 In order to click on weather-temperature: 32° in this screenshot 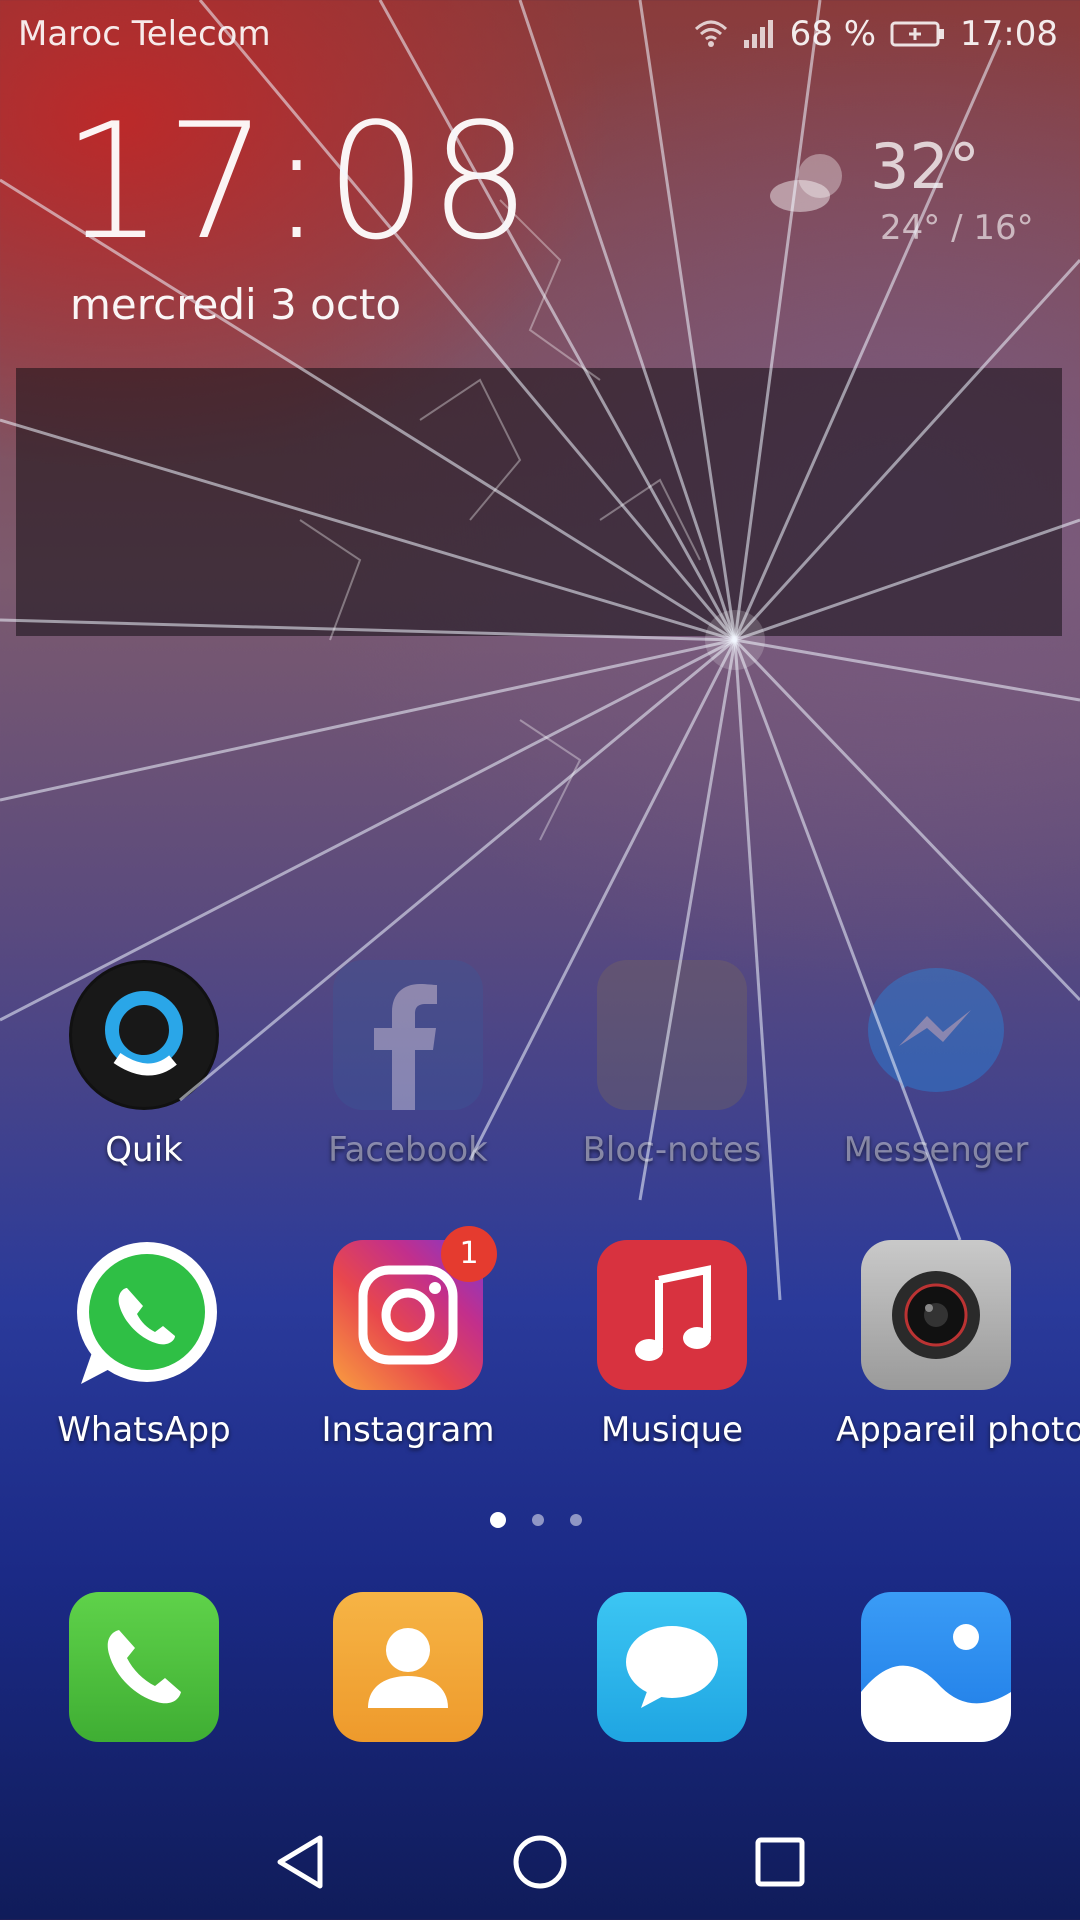, I will do `click(925, 166)`.